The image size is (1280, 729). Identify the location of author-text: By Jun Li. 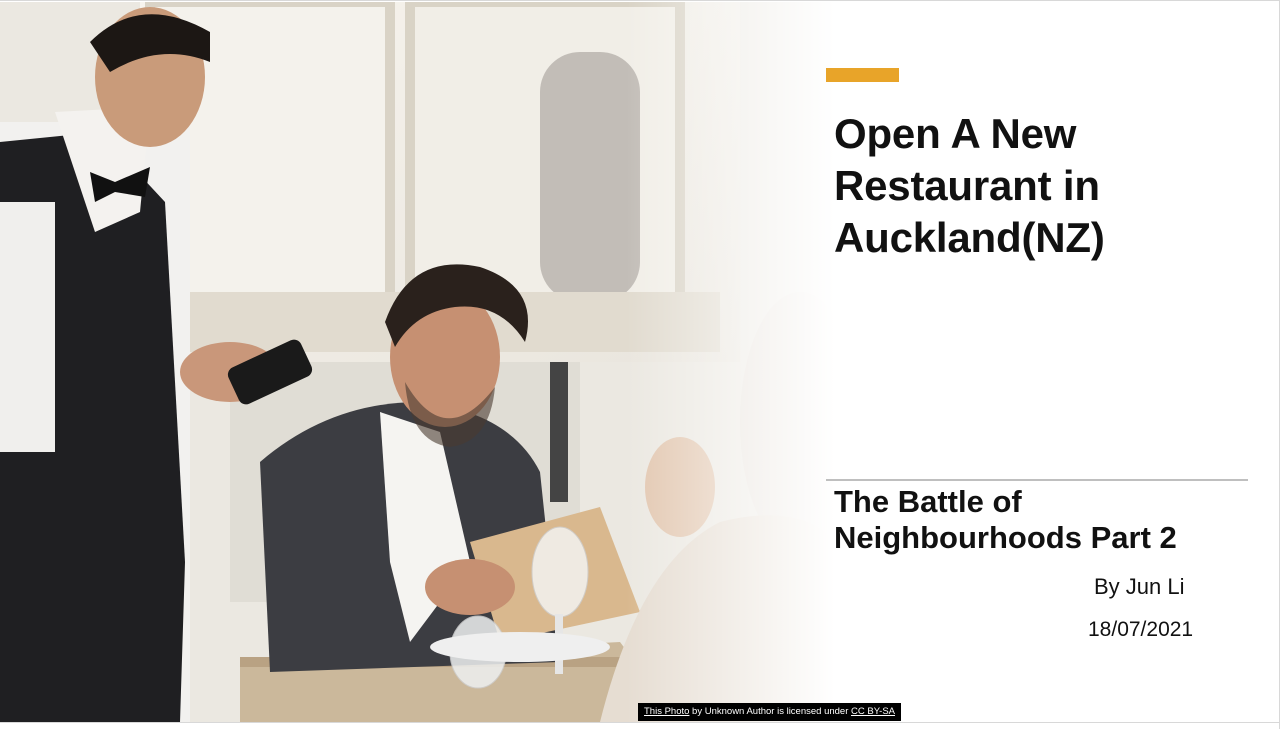
(1139, 586).